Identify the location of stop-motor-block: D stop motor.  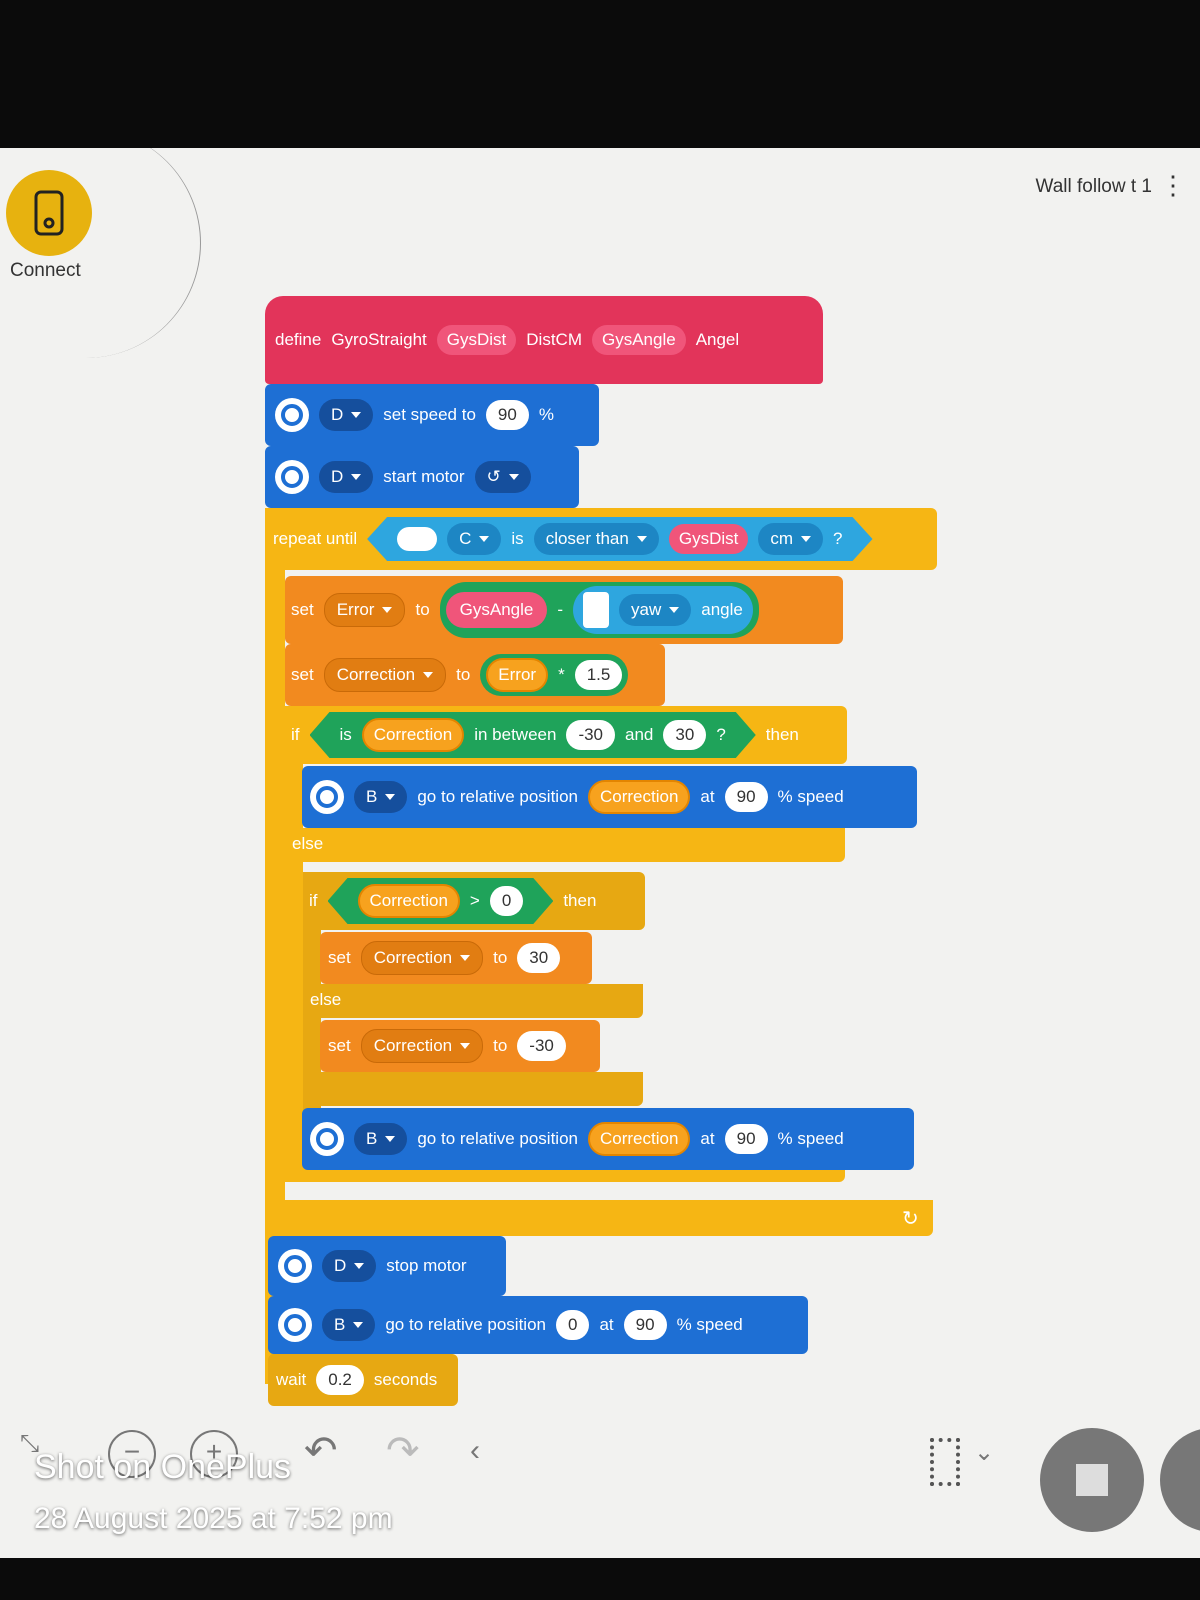
(387, 1266).